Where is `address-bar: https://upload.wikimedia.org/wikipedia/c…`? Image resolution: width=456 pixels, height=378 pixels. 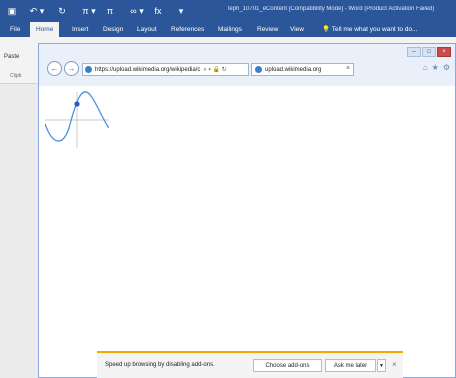
address-bar: https://upload.wikimedia.org/wikipedia/c… is located at coordinates (165, 69).